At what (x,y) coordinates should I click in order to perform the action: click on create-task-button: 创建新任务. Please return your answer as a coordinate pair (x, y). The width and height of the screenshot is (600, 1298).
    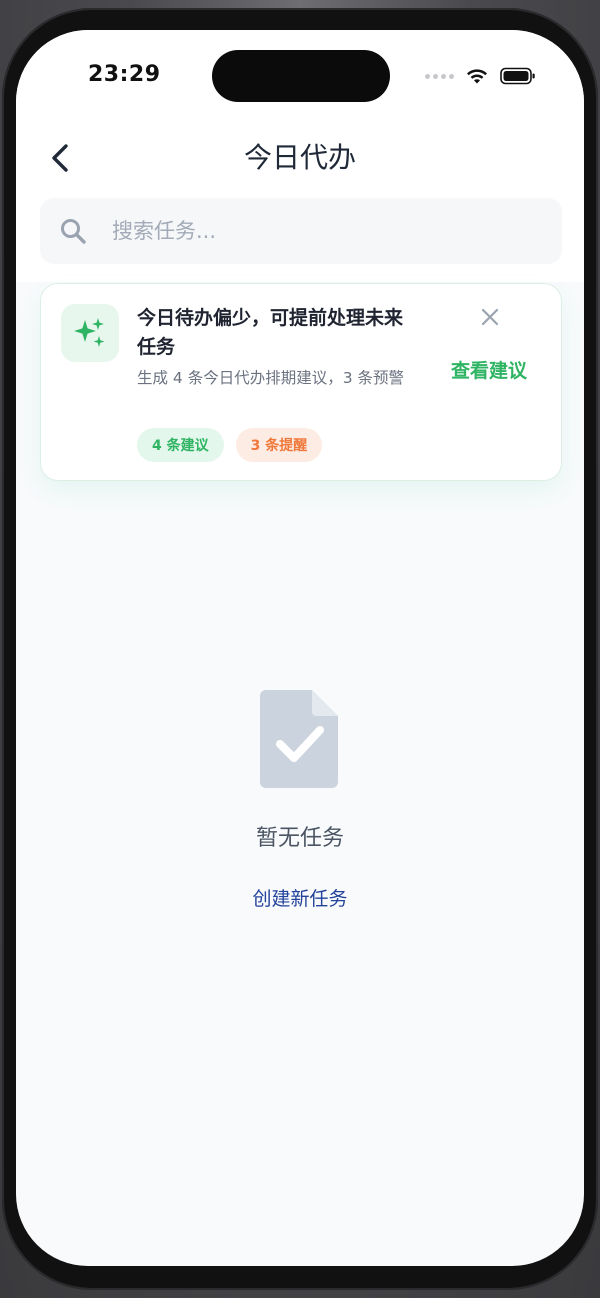
    Looking at the image, I should click on (300, 897).